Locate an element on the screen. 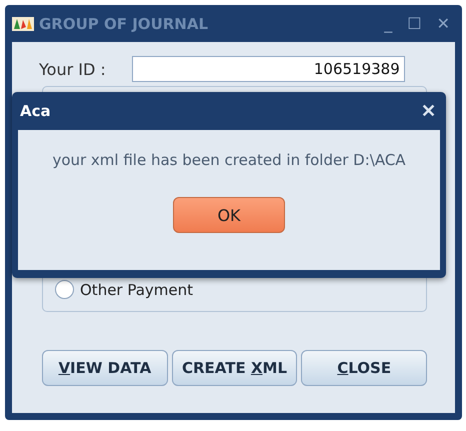  app-logo-icon is located at coordinates (23, 23).